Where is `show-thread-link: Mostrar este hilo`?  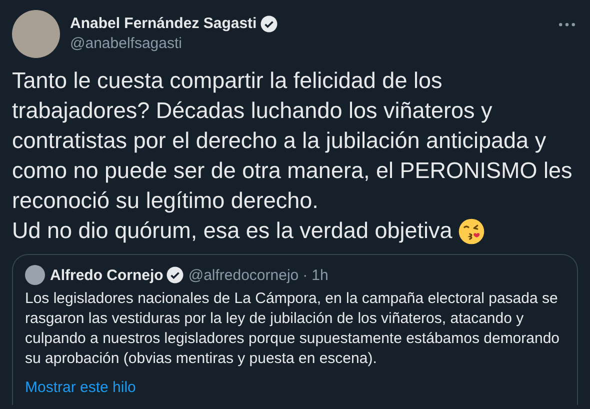 show-thread-link: Mostrar este hilo is located at coordinates (80, 387).